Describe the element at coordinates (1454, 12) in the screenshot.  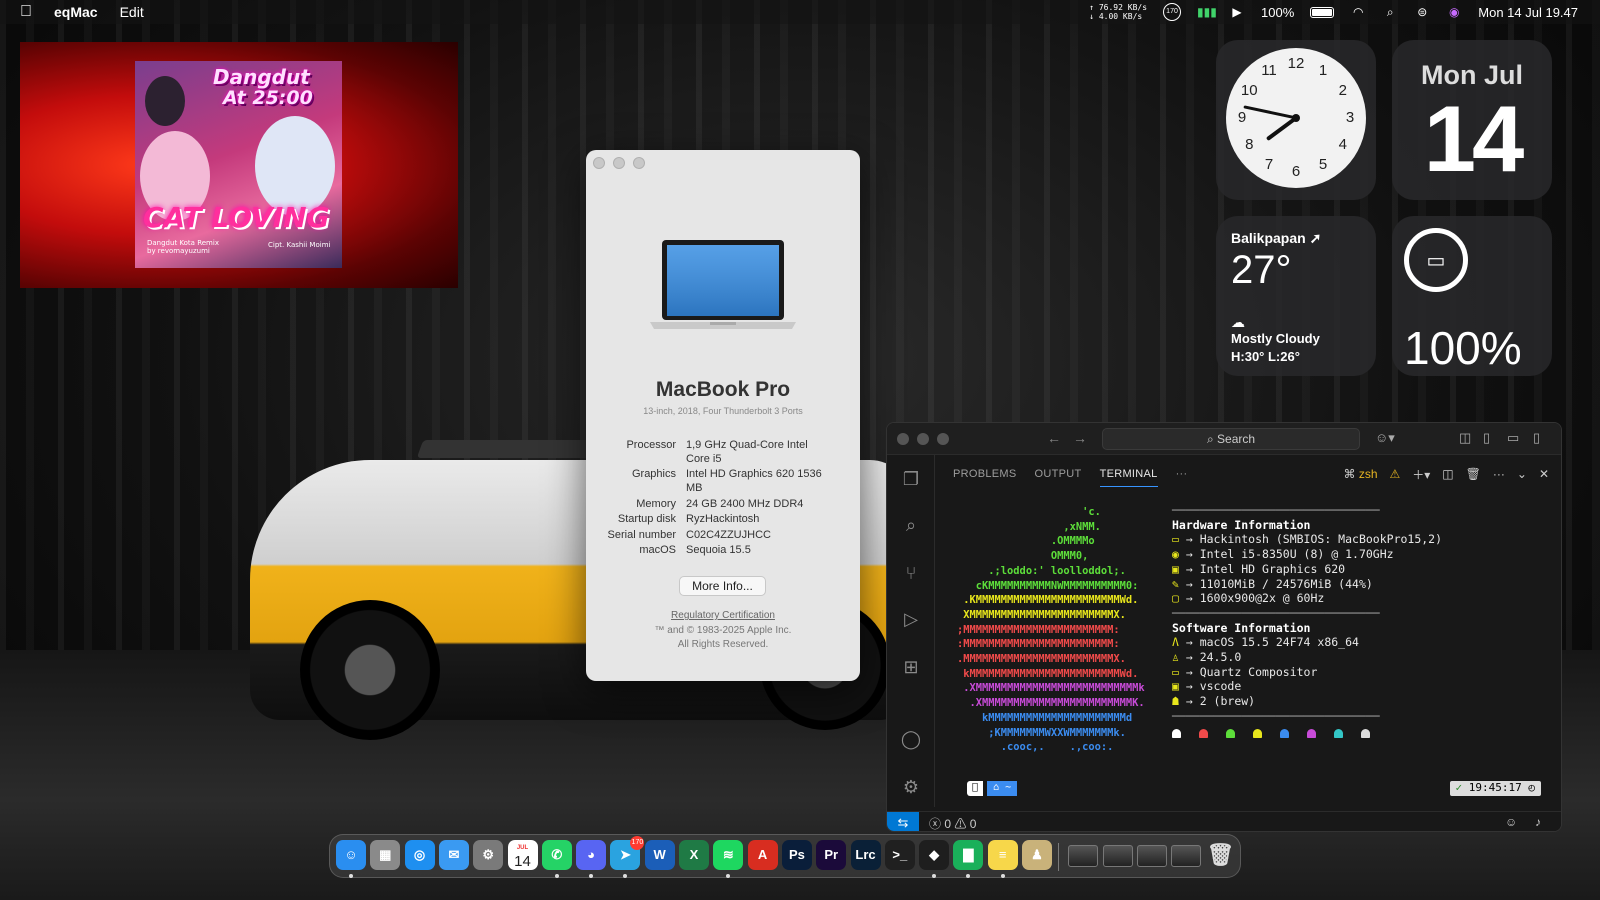
I see `siri-icon: ◉` at that location.